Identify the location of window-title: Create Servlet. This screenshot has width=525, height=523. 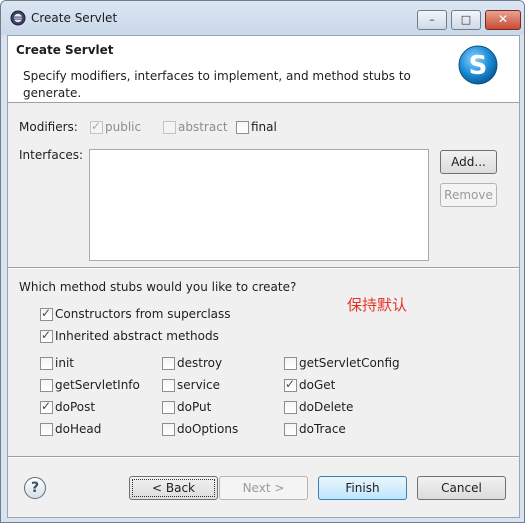
(74, 18).